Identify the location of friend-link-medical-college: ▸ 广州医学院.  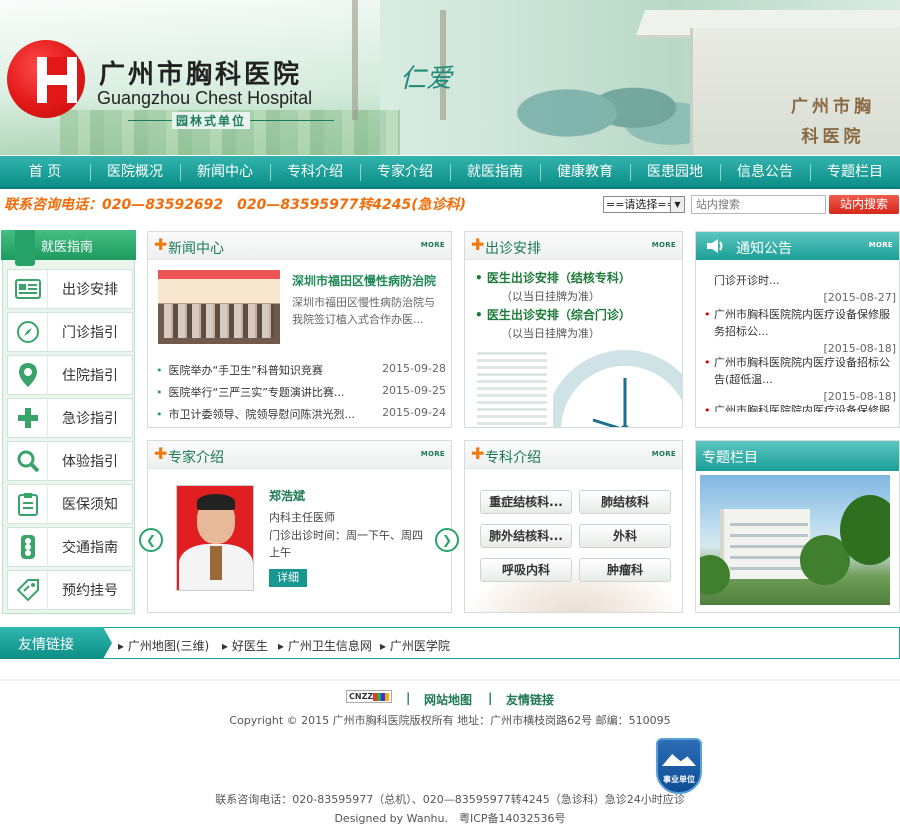
(415, 645).